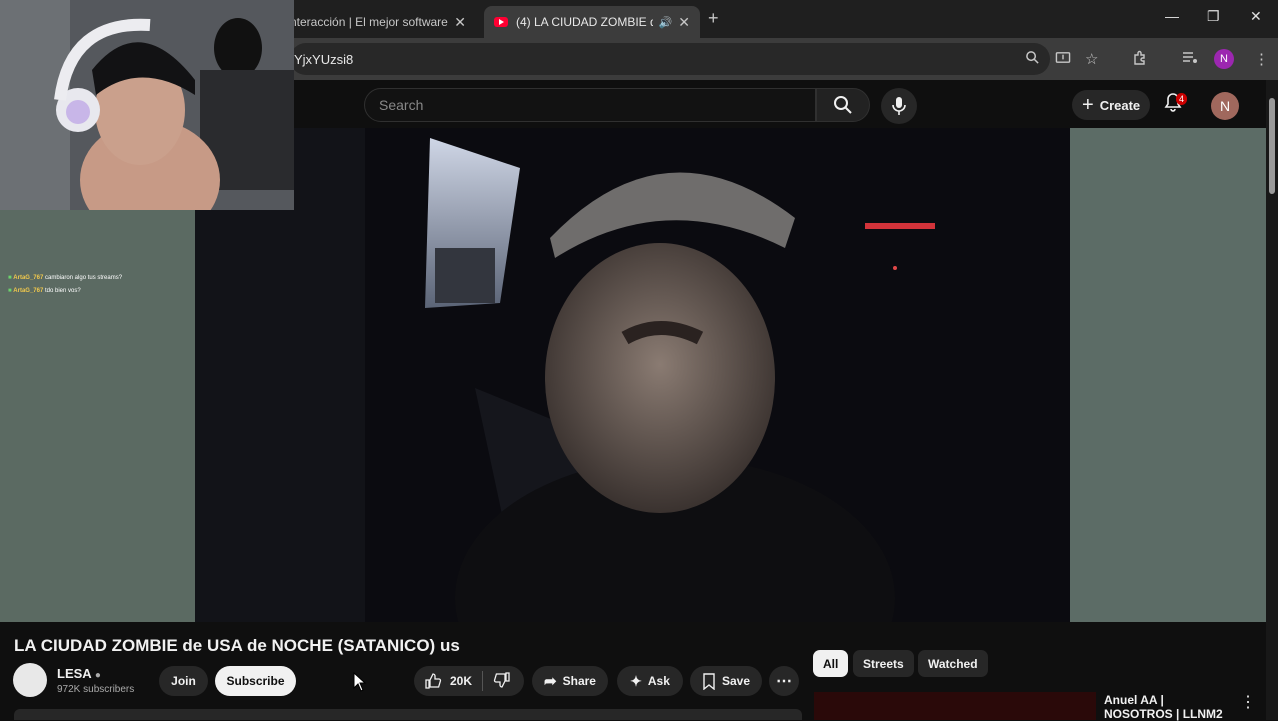 This screenshot has height=721, width=1278. I want to click on youtube-favicon-icon, so click(501, 22).